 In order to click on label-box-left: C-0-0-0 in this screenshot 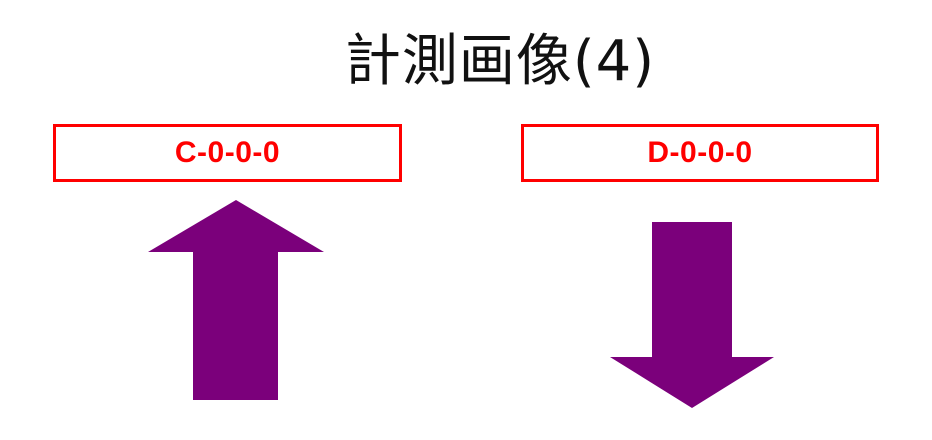, I will do `click(227, 153)`.